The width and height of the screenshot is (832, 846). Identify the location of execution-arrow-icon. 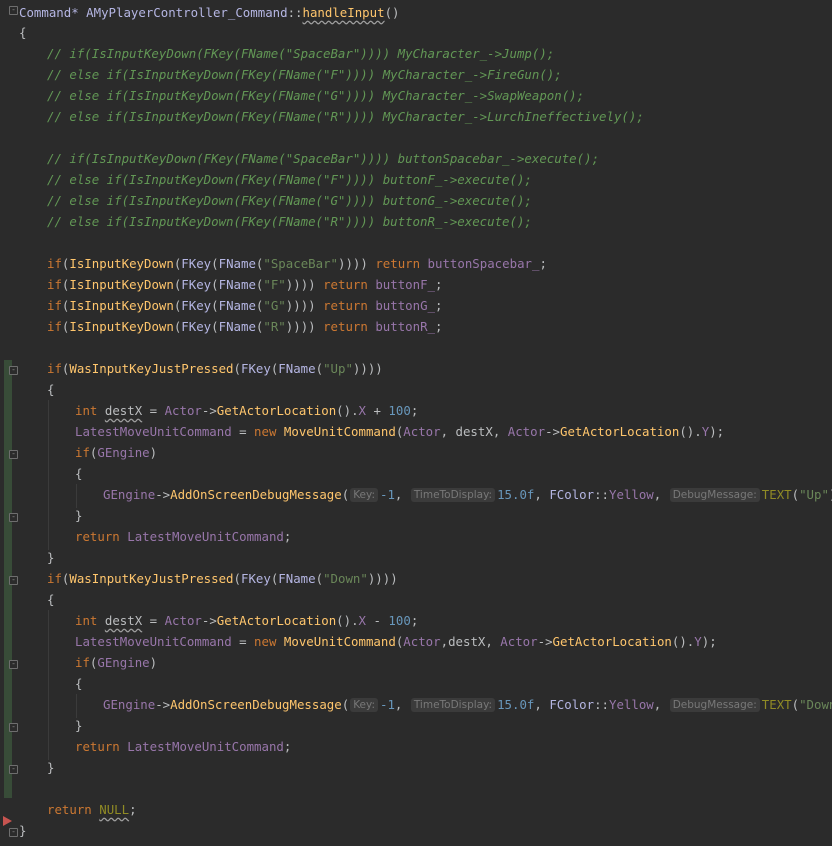
(7, 821).